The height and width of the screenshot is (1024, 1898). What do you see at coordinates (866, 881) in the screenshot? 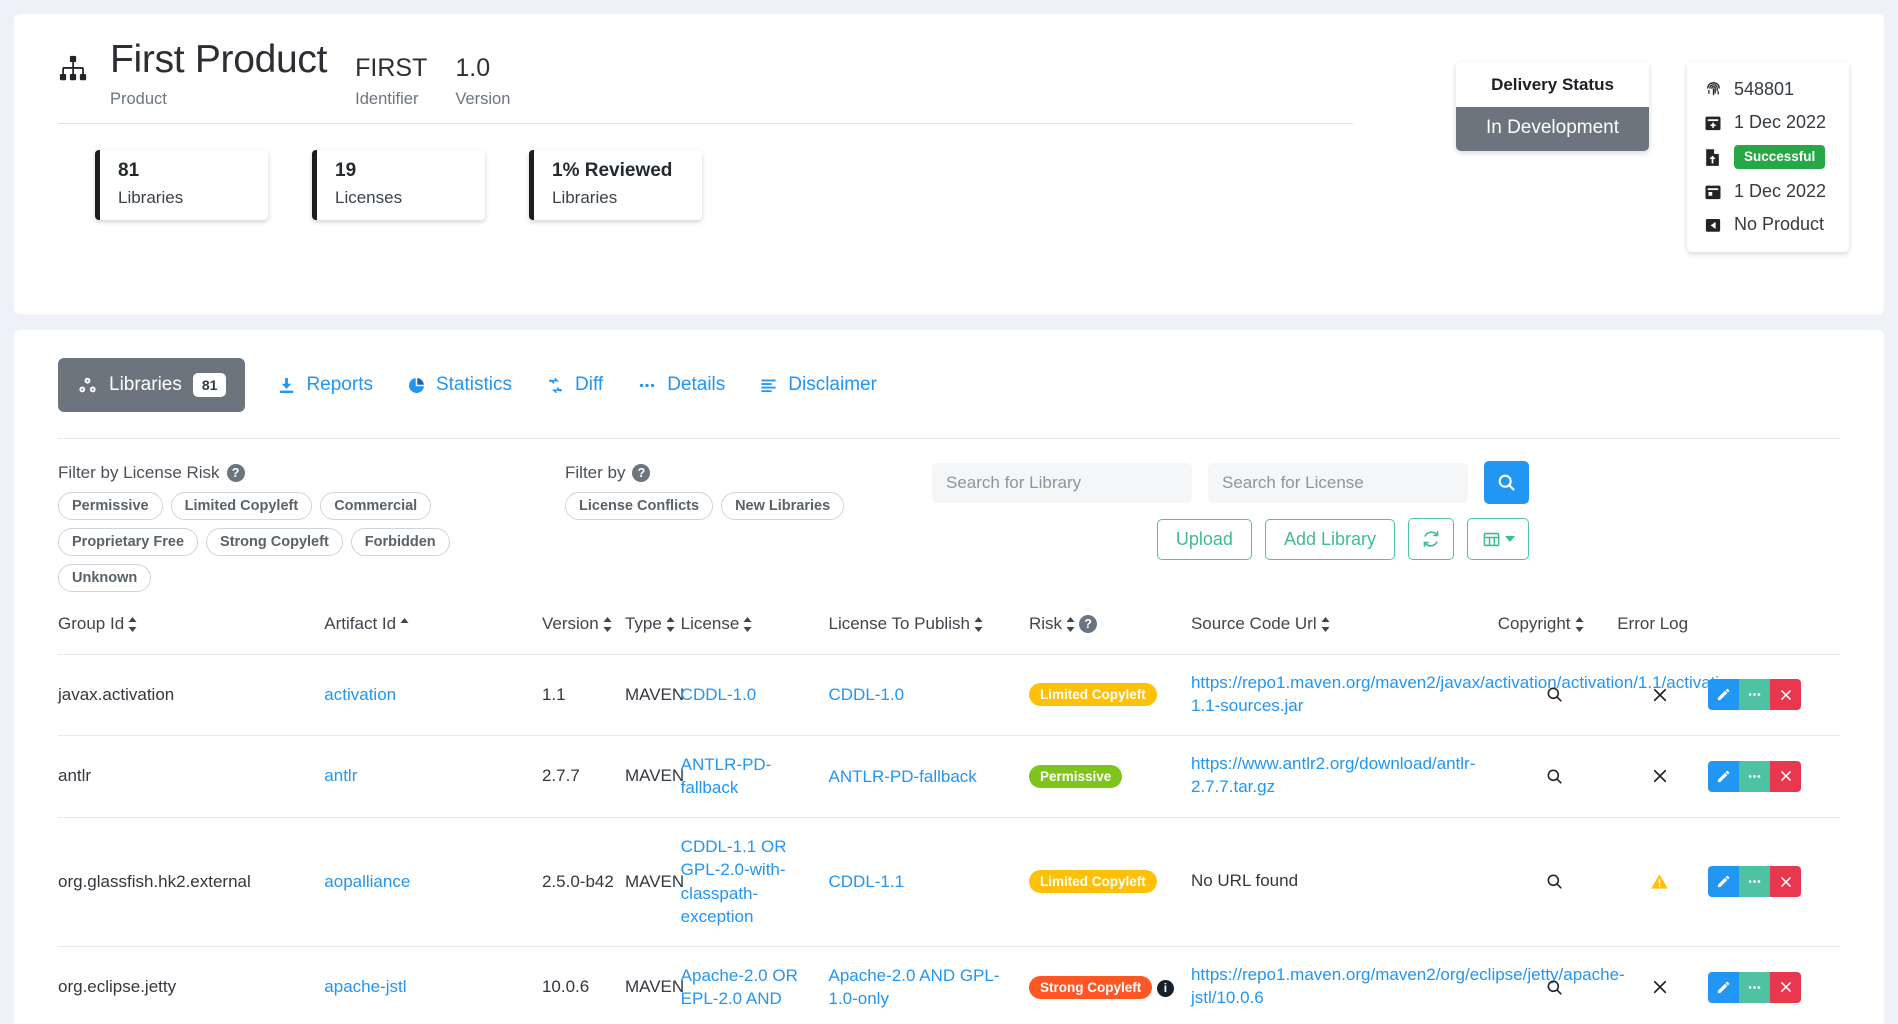
I see `license-to-publish-link: CDDL-1.1` at bounding box center [866, 881].